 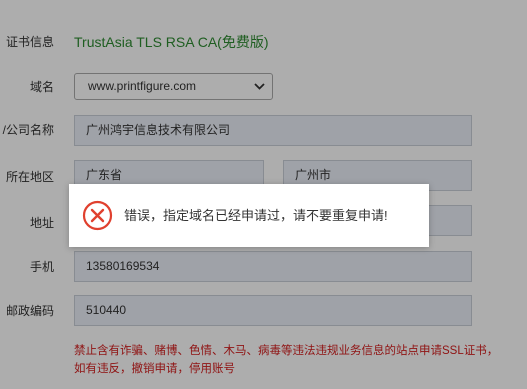 I want to click on error-circle-x-icon, so click(x=97, y=215).